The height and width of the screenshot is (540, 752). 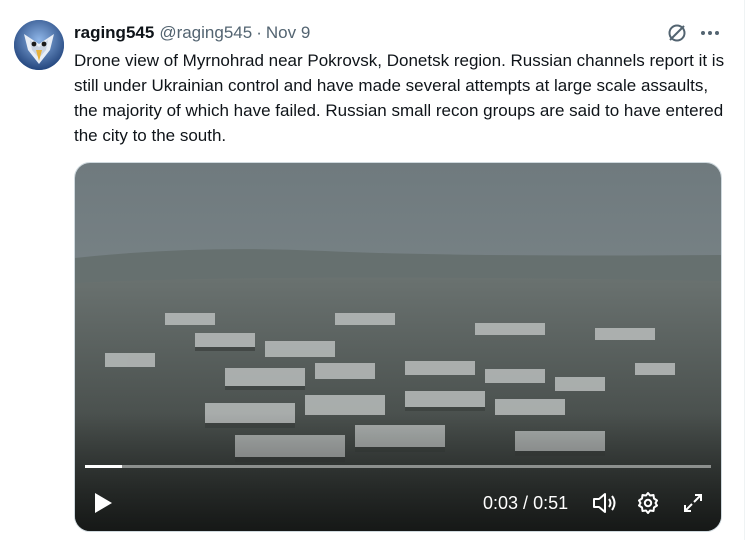 What do you see at coordinates (103, 466) in the screenshot?
I see `video-progress-fill` at bounding box center [103, 466].